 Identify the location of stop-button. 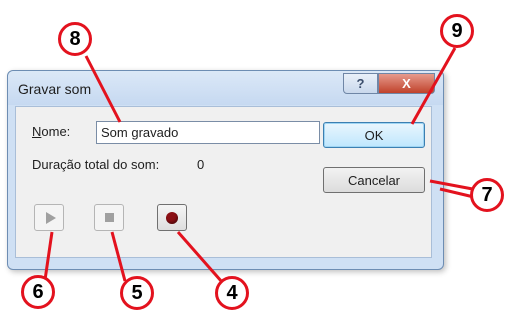
(109, 217).